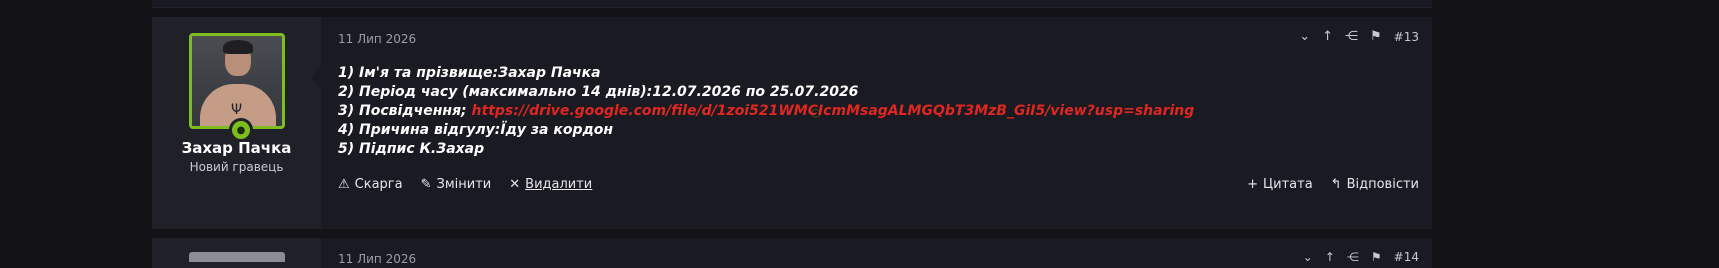  I want to click on next-chevron-down-icon: ⌄, so click(1308, 257).